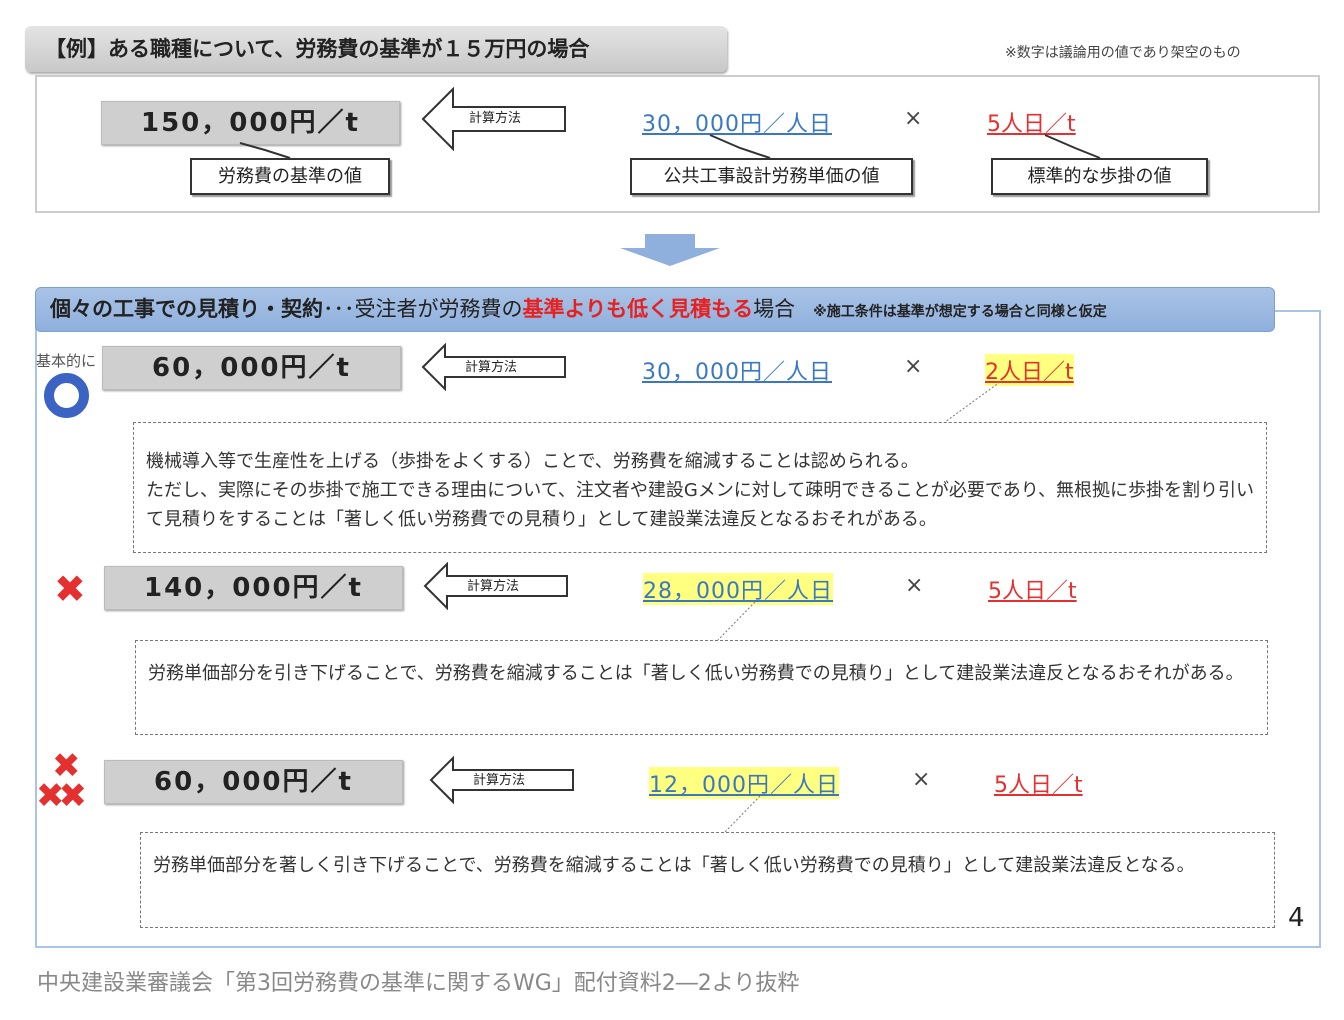 Image resolution: width=1344 pixels, height=1020 pixels. What do you see at coordinates (859, 607) in the screenshot?
I see `dotted-connectors` at bounding box center [859, 607].